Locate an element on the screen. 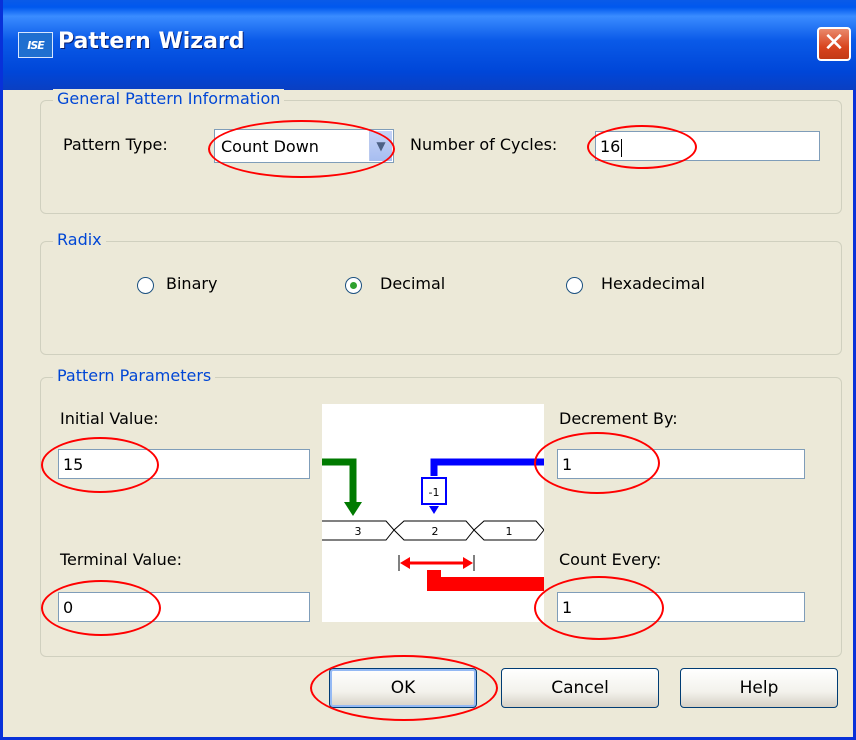 The width and height of the screenshot is (856, 740). pattern-type-label: Pattern Type: is located at coordinates (115, 144).